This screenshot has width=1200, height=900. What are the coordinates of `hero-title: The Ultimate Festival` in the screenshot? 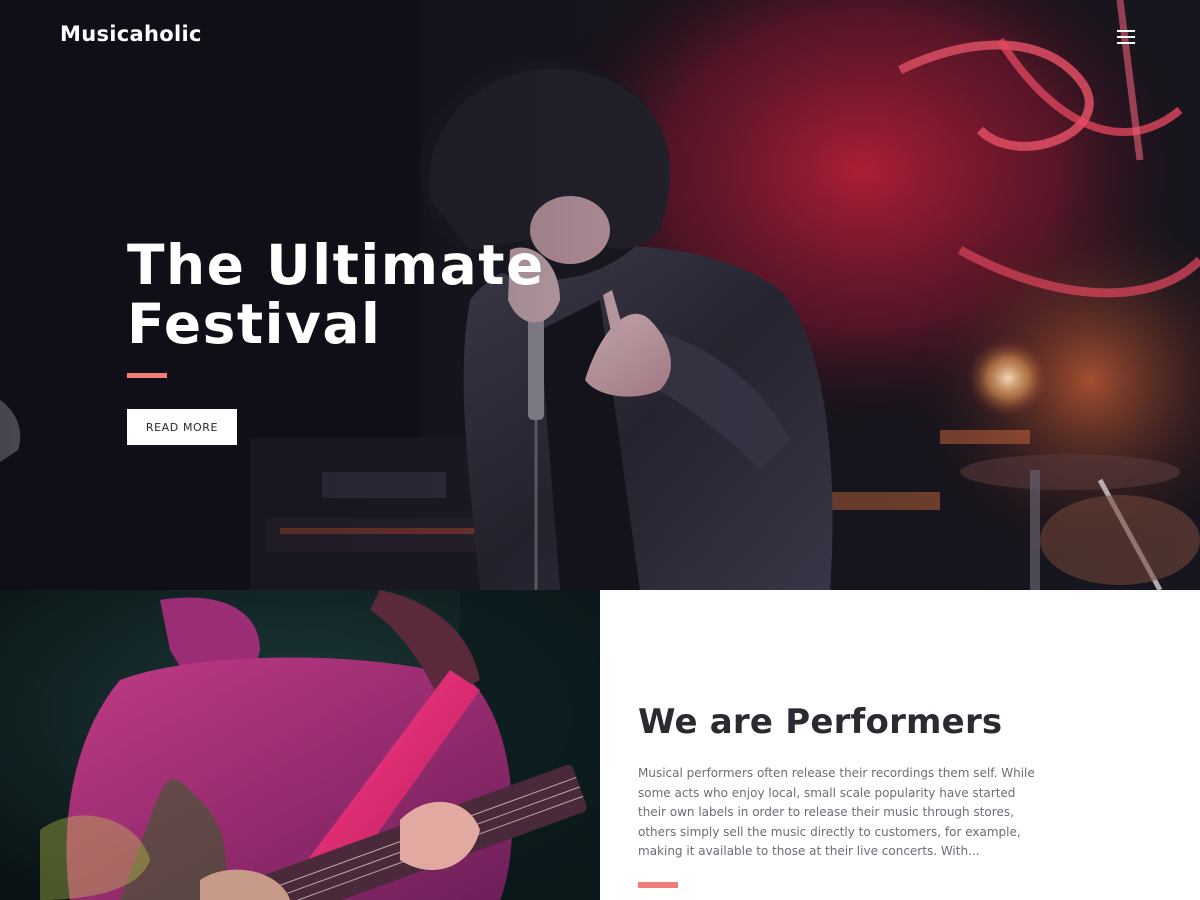 It's located at (387, 295).